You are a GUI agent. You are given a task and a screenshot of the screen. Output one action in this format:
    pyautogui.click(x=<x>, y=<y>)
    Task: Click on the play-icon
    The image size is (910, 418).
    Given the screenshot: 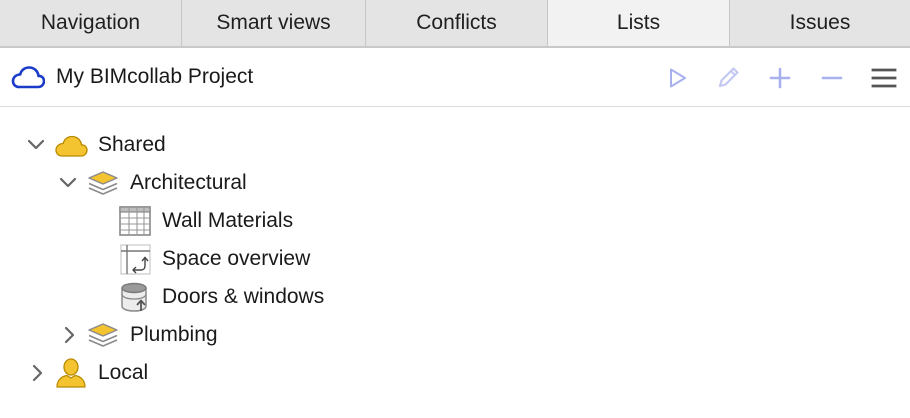 What is the action you would take?
    pyautogui.click(x=678, y=78)
    